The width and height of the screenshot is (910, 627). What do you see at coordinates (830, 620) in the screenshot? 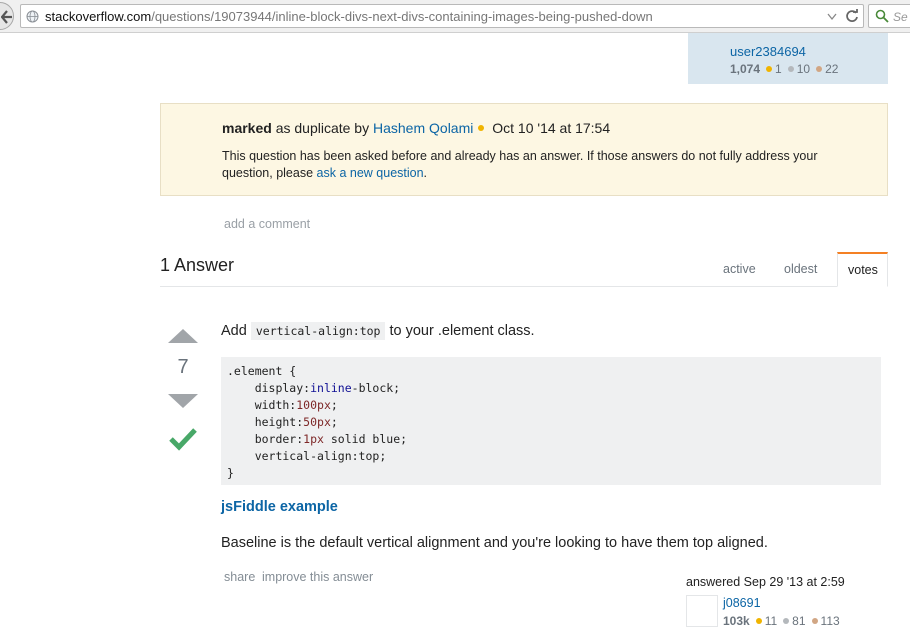
I see `answerer-bronze-count: 113` at bounding box center [830, 620].